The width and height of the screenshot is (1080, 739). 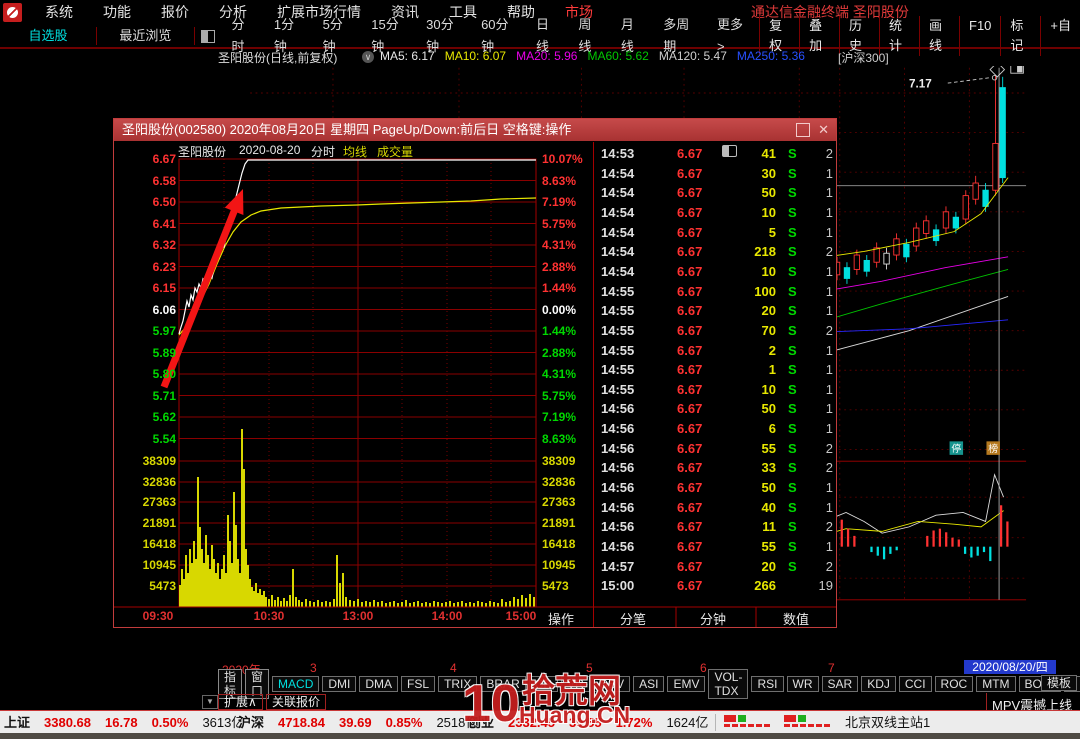 What do you see at coordinates (210, 702) in the screenshot?
I see `collapse-dropdown-icon: ▼` at bounding box center [210, 702].